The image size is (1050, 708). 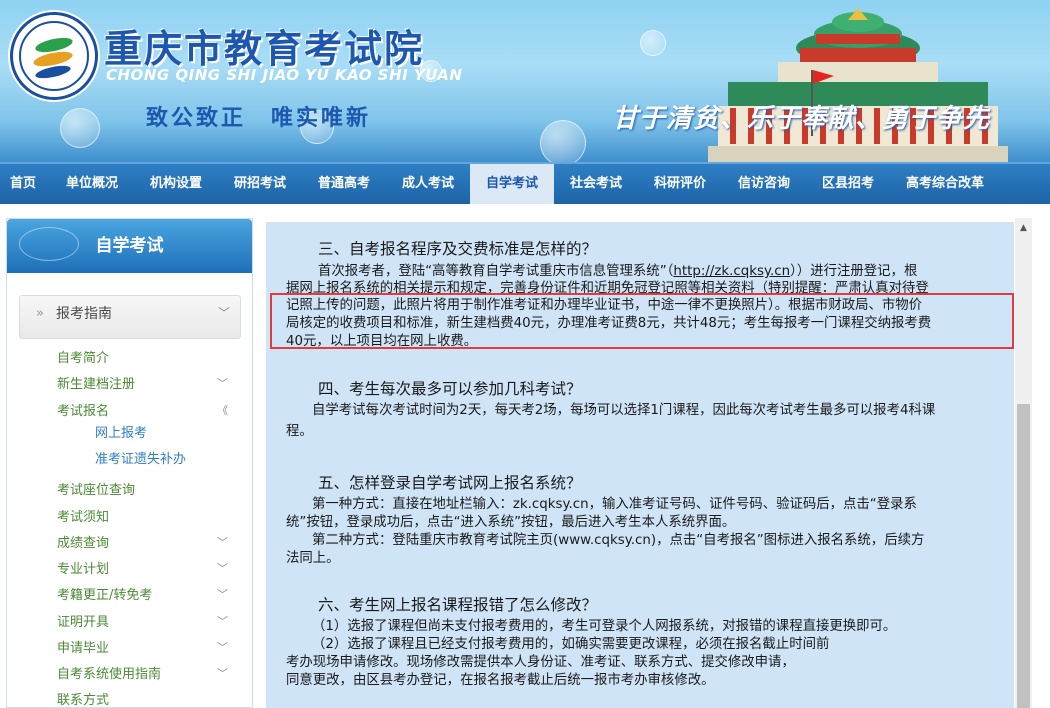 I want to click on scroll-thumb, so click(x=1023, y=556).